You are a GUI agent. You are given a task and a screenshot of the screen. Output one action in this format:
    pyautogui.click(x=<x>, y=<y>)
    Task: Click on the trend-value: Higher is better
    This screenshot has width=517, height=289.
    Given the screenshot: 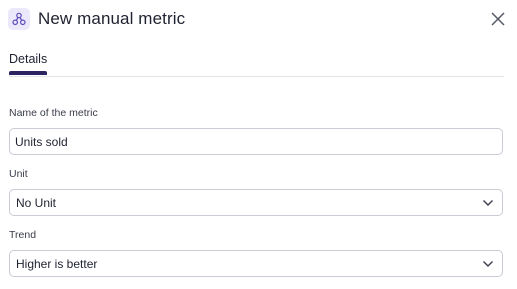 What is the action you would take?
    pyautogui.click(x=57, y=263)
    